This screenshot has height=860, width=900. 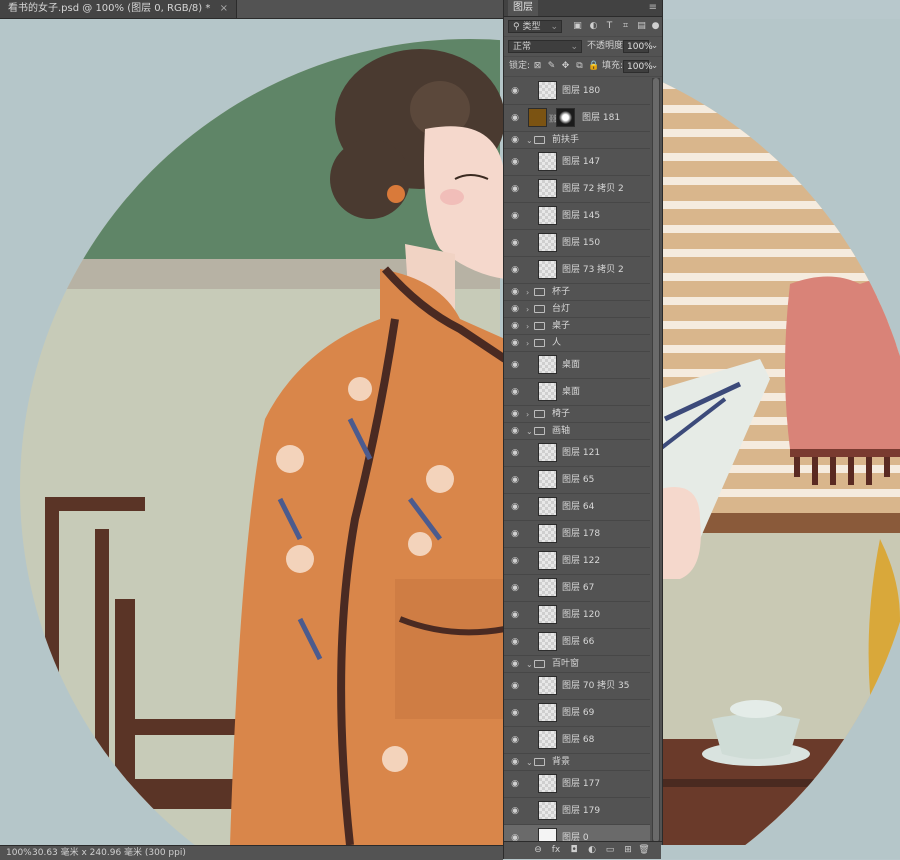 I want to click on layer-row: ◉ 图层 0, so click(x=577, y=833).